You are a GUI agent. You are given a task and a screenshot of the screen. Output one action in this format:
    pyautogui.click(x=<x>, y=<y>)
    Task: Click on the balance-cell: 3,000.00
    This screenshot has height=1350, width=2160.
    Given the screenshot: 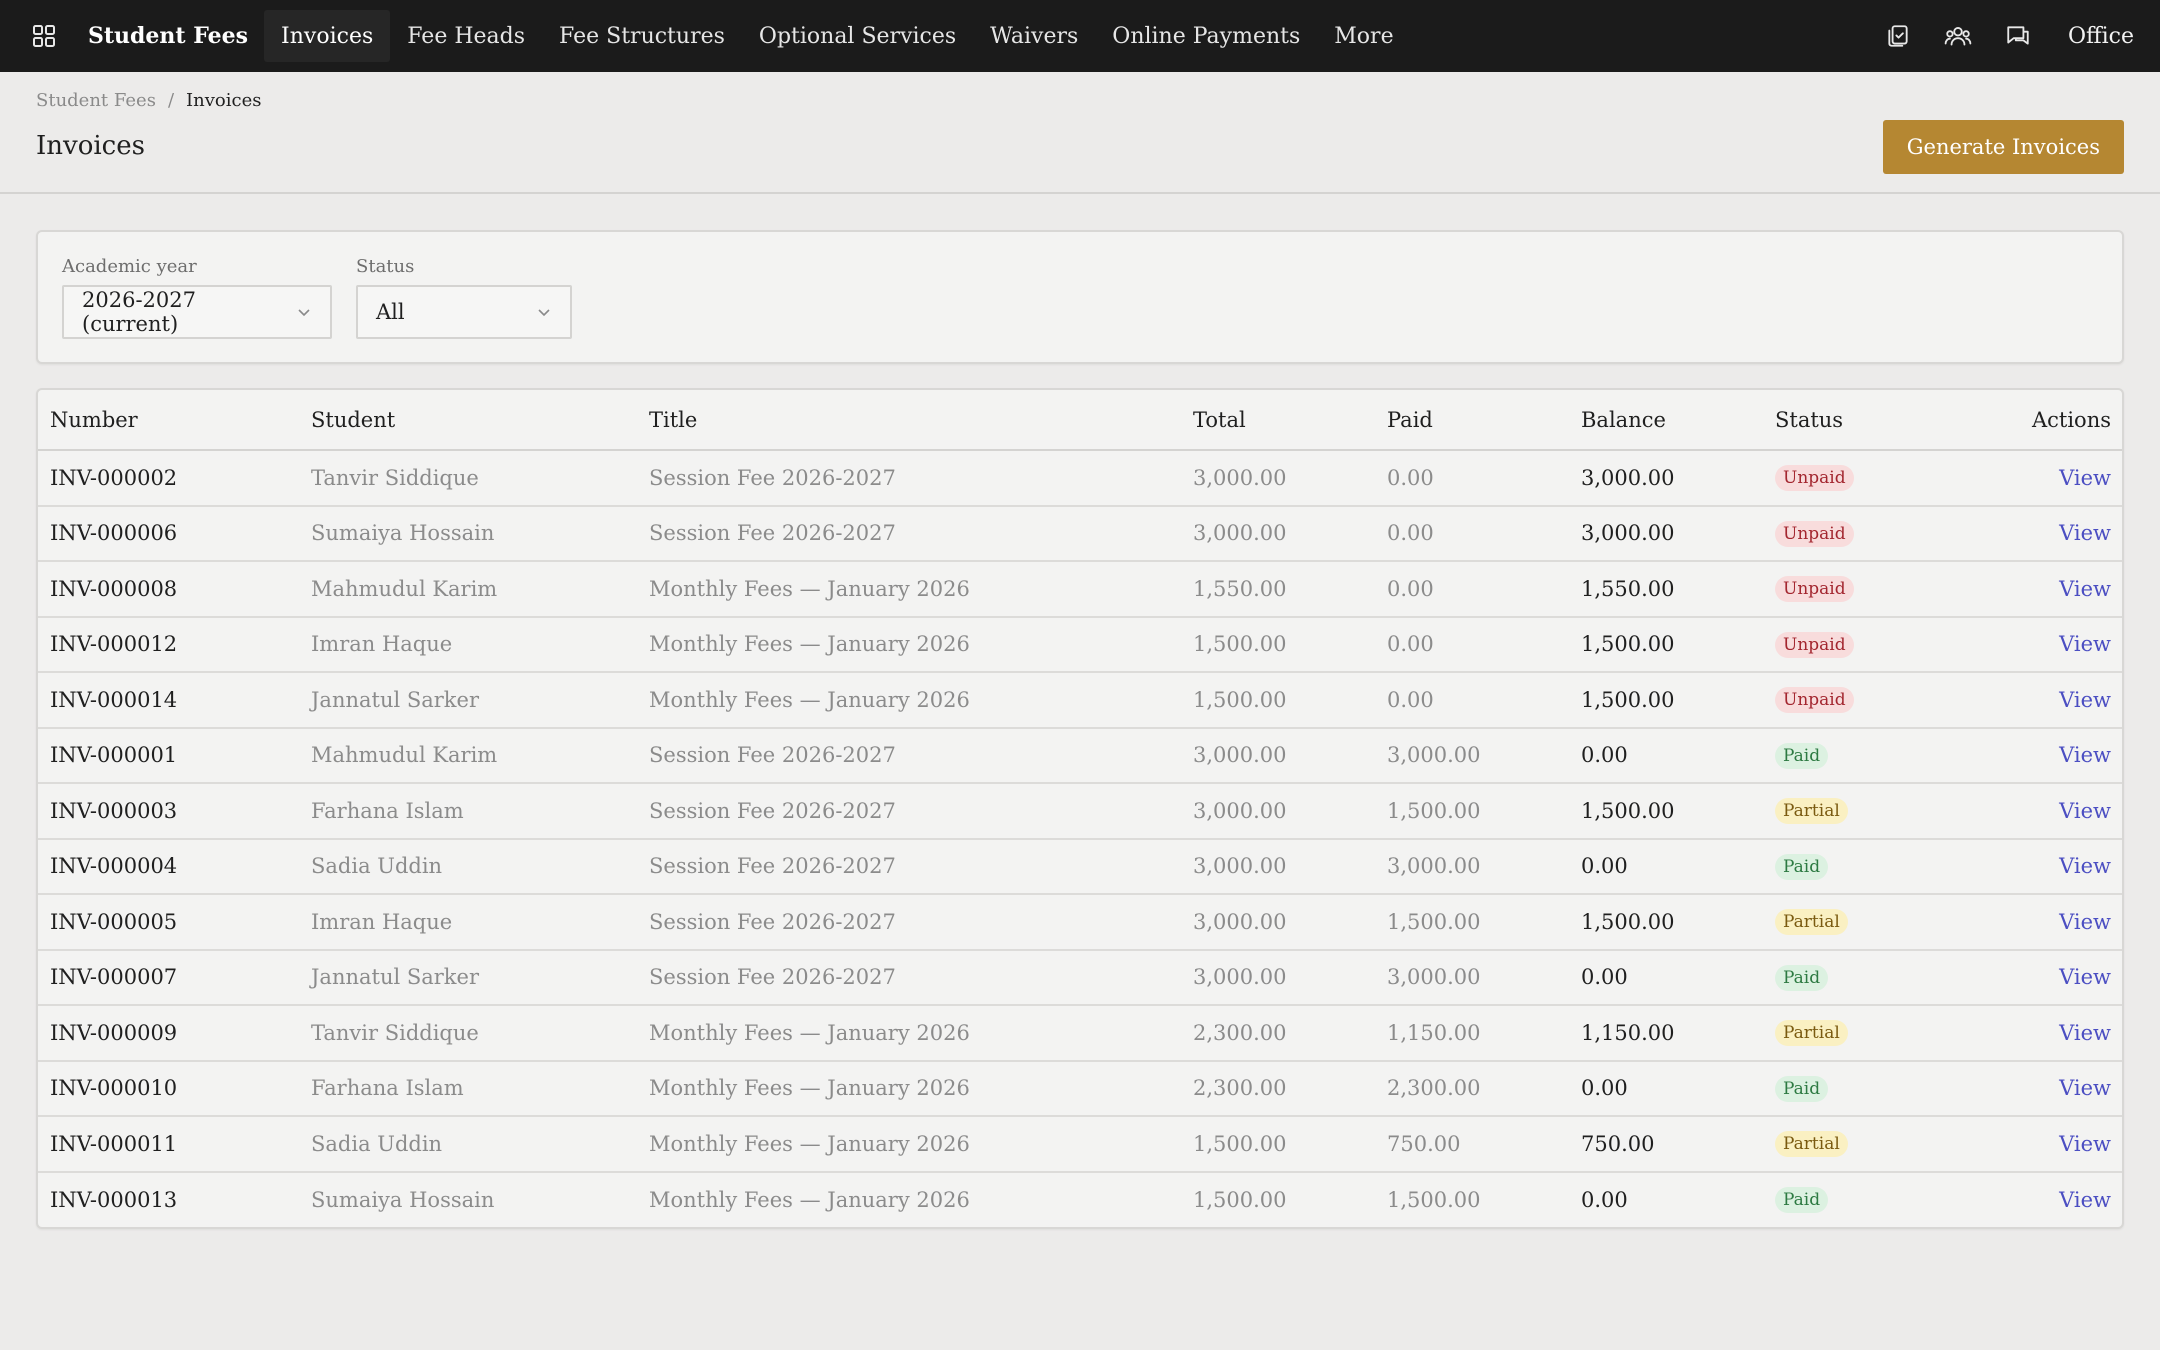 What is the action you would take?
    pyautogui.click(x=1666, y=533)
    